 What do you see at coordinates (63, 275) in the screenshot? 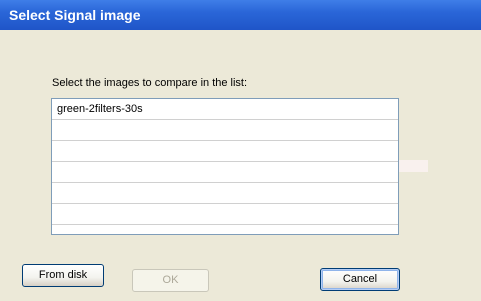
I see `from-disk-button: From disk` at bounding box center [63, 275].